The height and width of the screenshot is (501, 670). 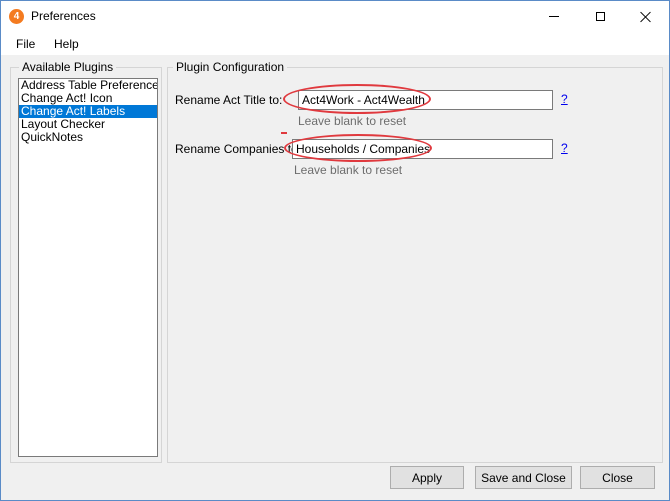 What do you see at coordinates (427, 477) in the screenshot?
I see `apply-button: Apply` at bounding box center [427, 477].